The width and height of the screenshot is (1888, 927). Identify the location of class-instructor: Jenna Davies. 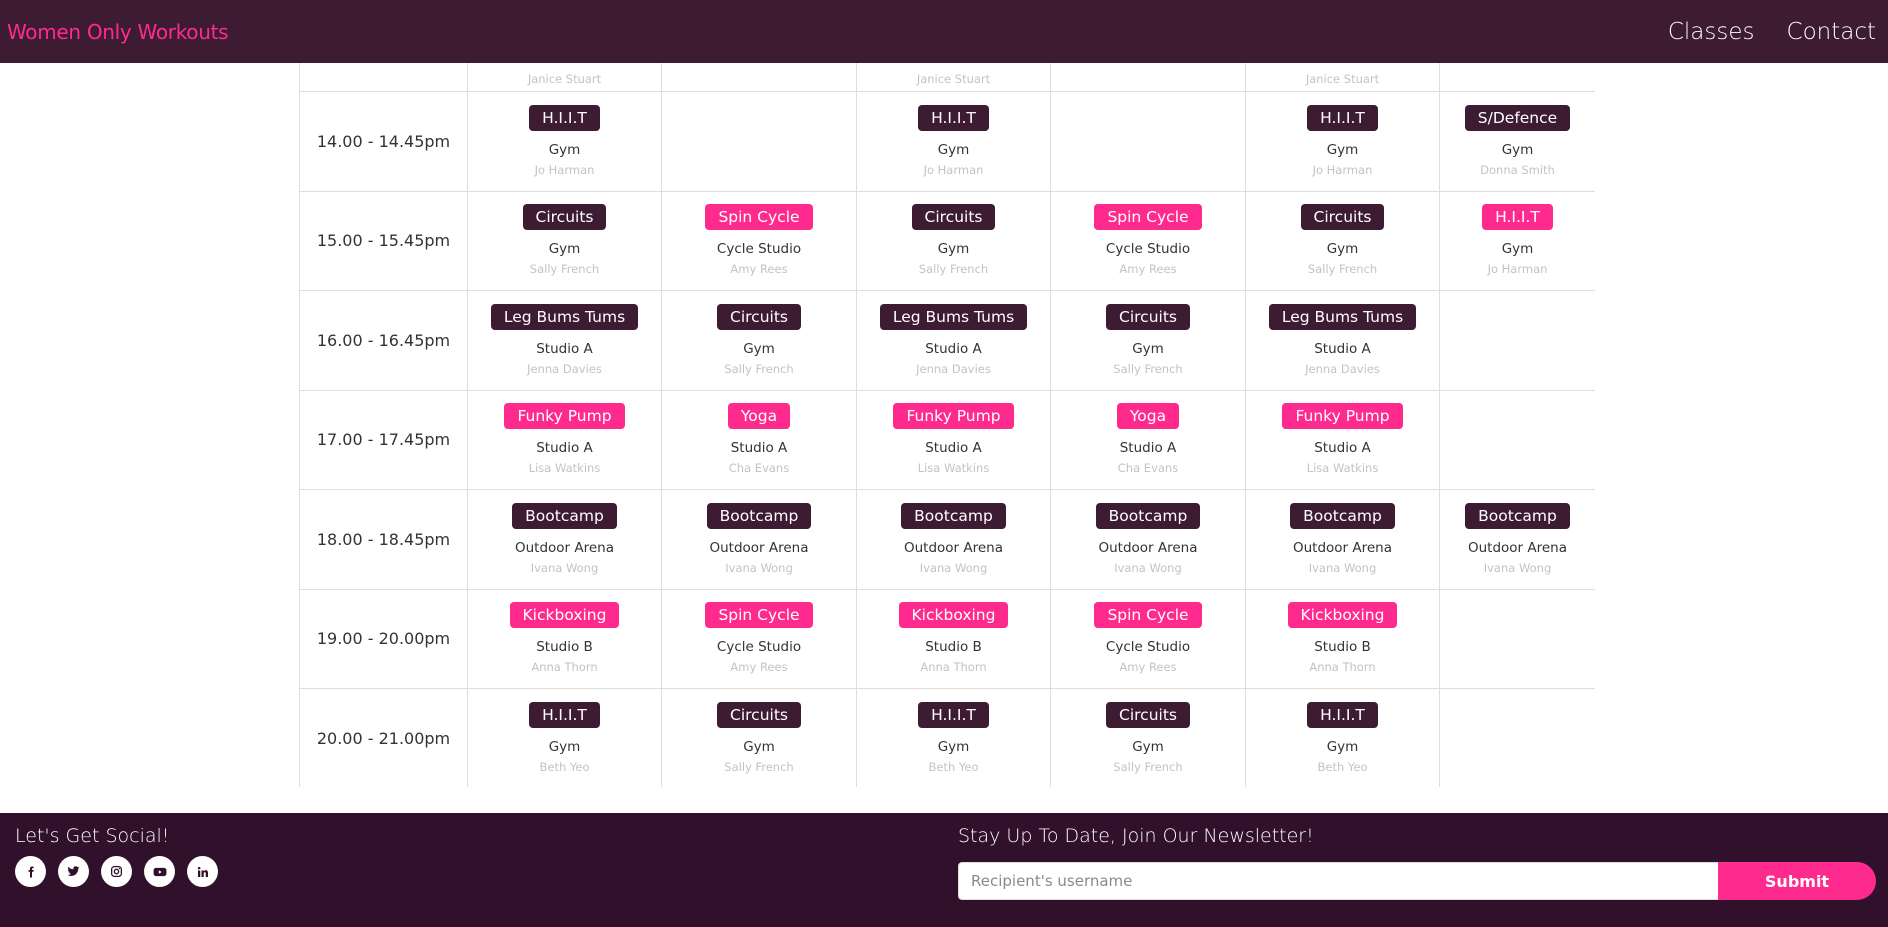
(564, 368).